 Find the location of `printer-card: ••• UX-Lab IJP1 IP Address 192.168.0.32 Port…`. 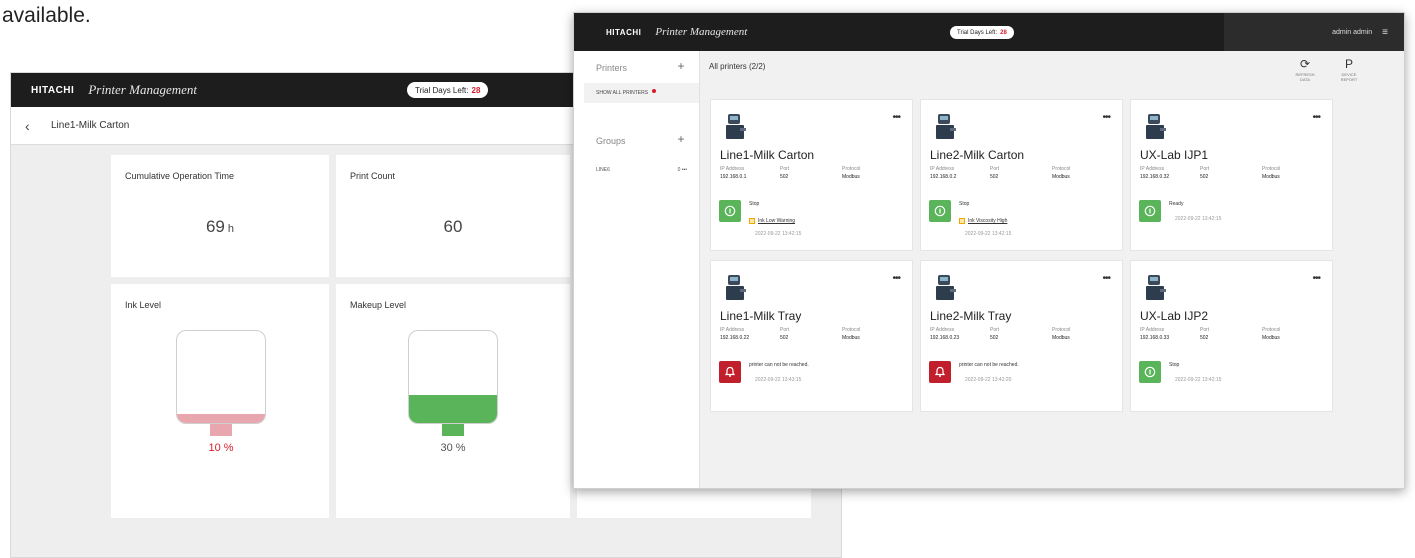

printer-card: ••• UX-Lab IJP1 IP Address 192.168.0.32 Port… is located at coordinates (1231, 175).